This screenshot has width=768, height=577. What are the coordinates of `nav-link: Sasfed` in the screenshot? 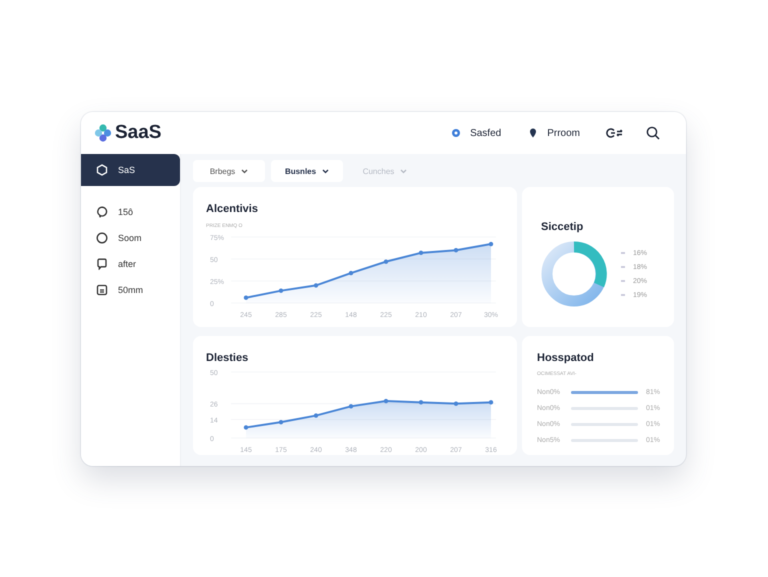 It's located at (476, 133).